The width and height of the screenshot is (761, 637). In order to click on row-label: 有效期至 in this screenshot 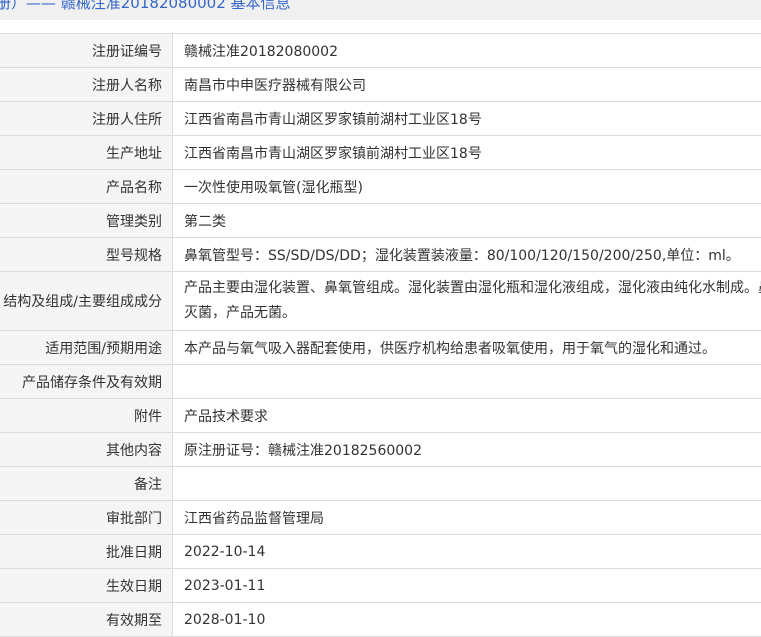, I will do `click(86, 620)`.